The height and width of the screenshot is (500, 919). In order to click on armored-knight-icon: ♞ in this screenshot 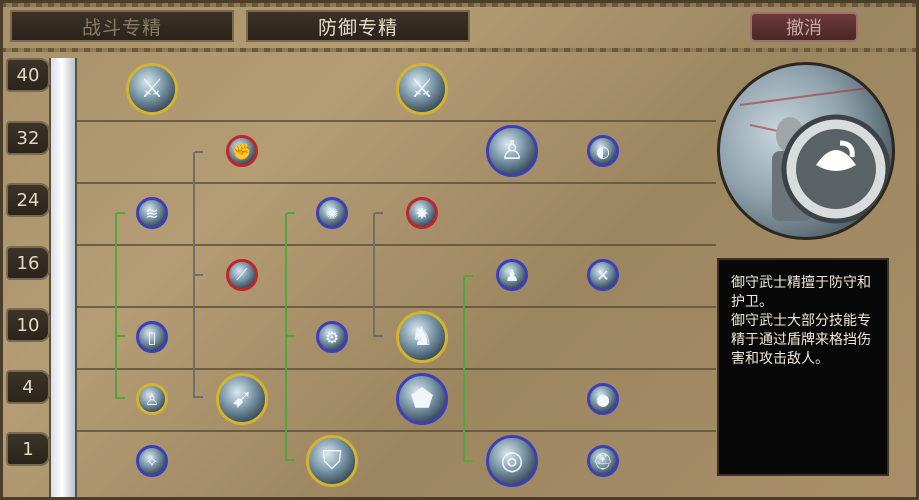, I will do `click(422, 337)`.